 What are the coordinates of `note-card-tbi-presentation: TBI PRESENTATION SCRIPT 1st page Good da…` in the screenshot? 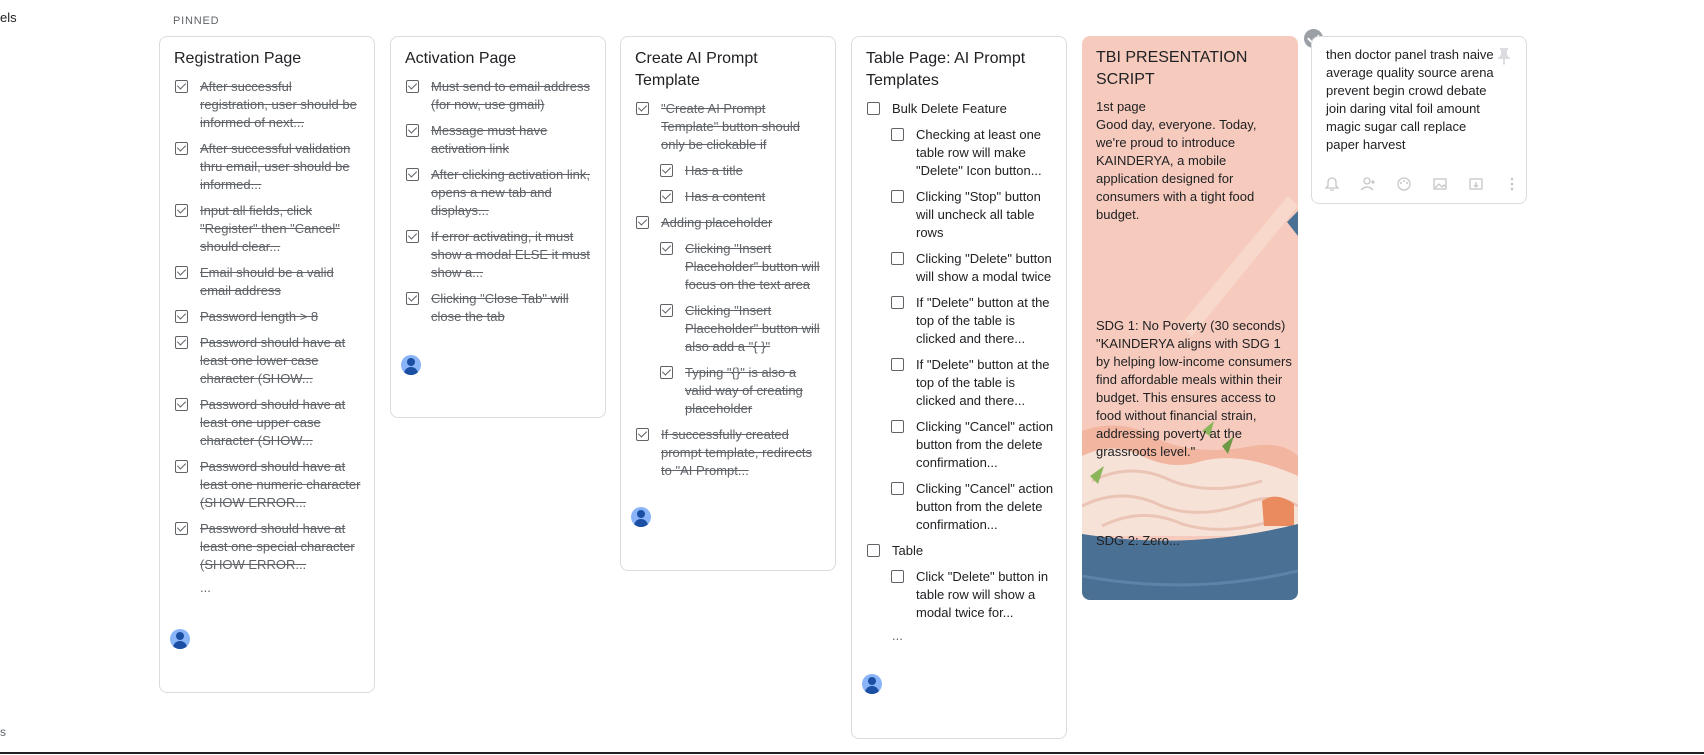 It's located at (1190, 318).